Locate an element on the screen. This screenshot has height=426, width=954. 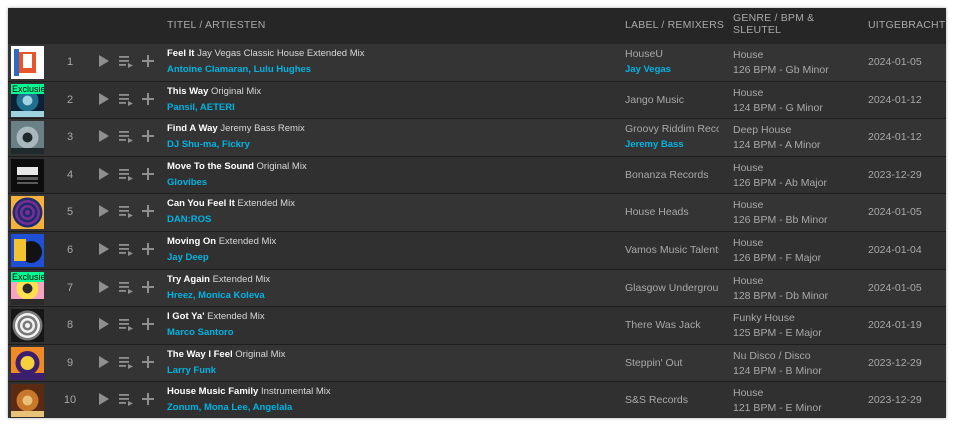
track-title: Try Again is located at coordinates (188, 279).